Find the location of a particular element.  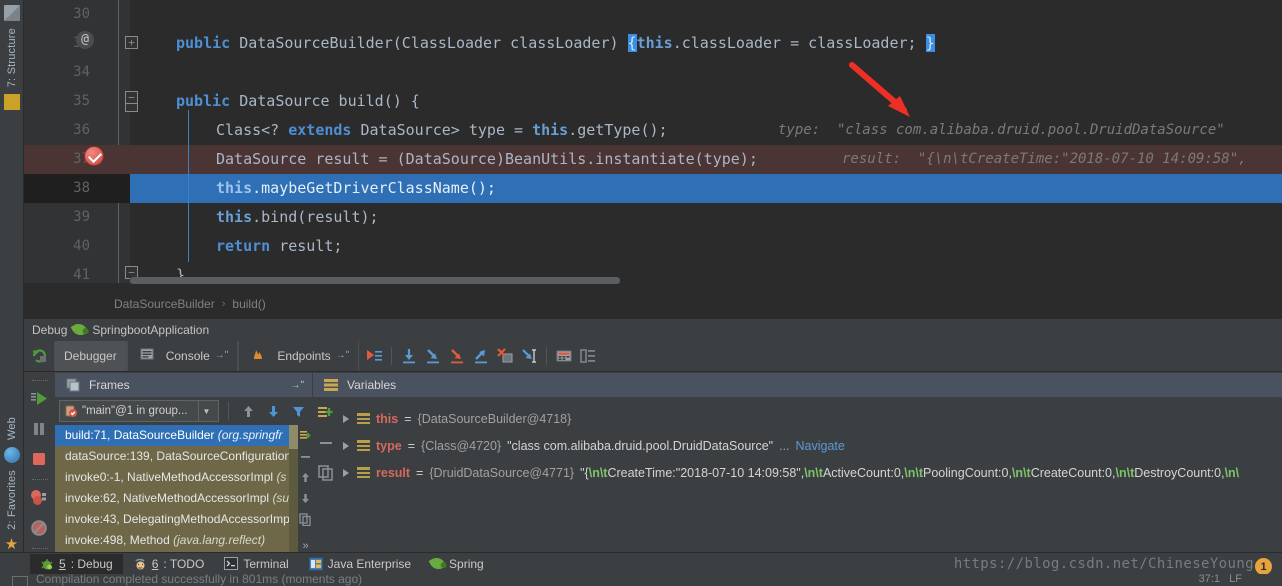

editor-horizontal-scrollbar is located at coordinates (705, 280).